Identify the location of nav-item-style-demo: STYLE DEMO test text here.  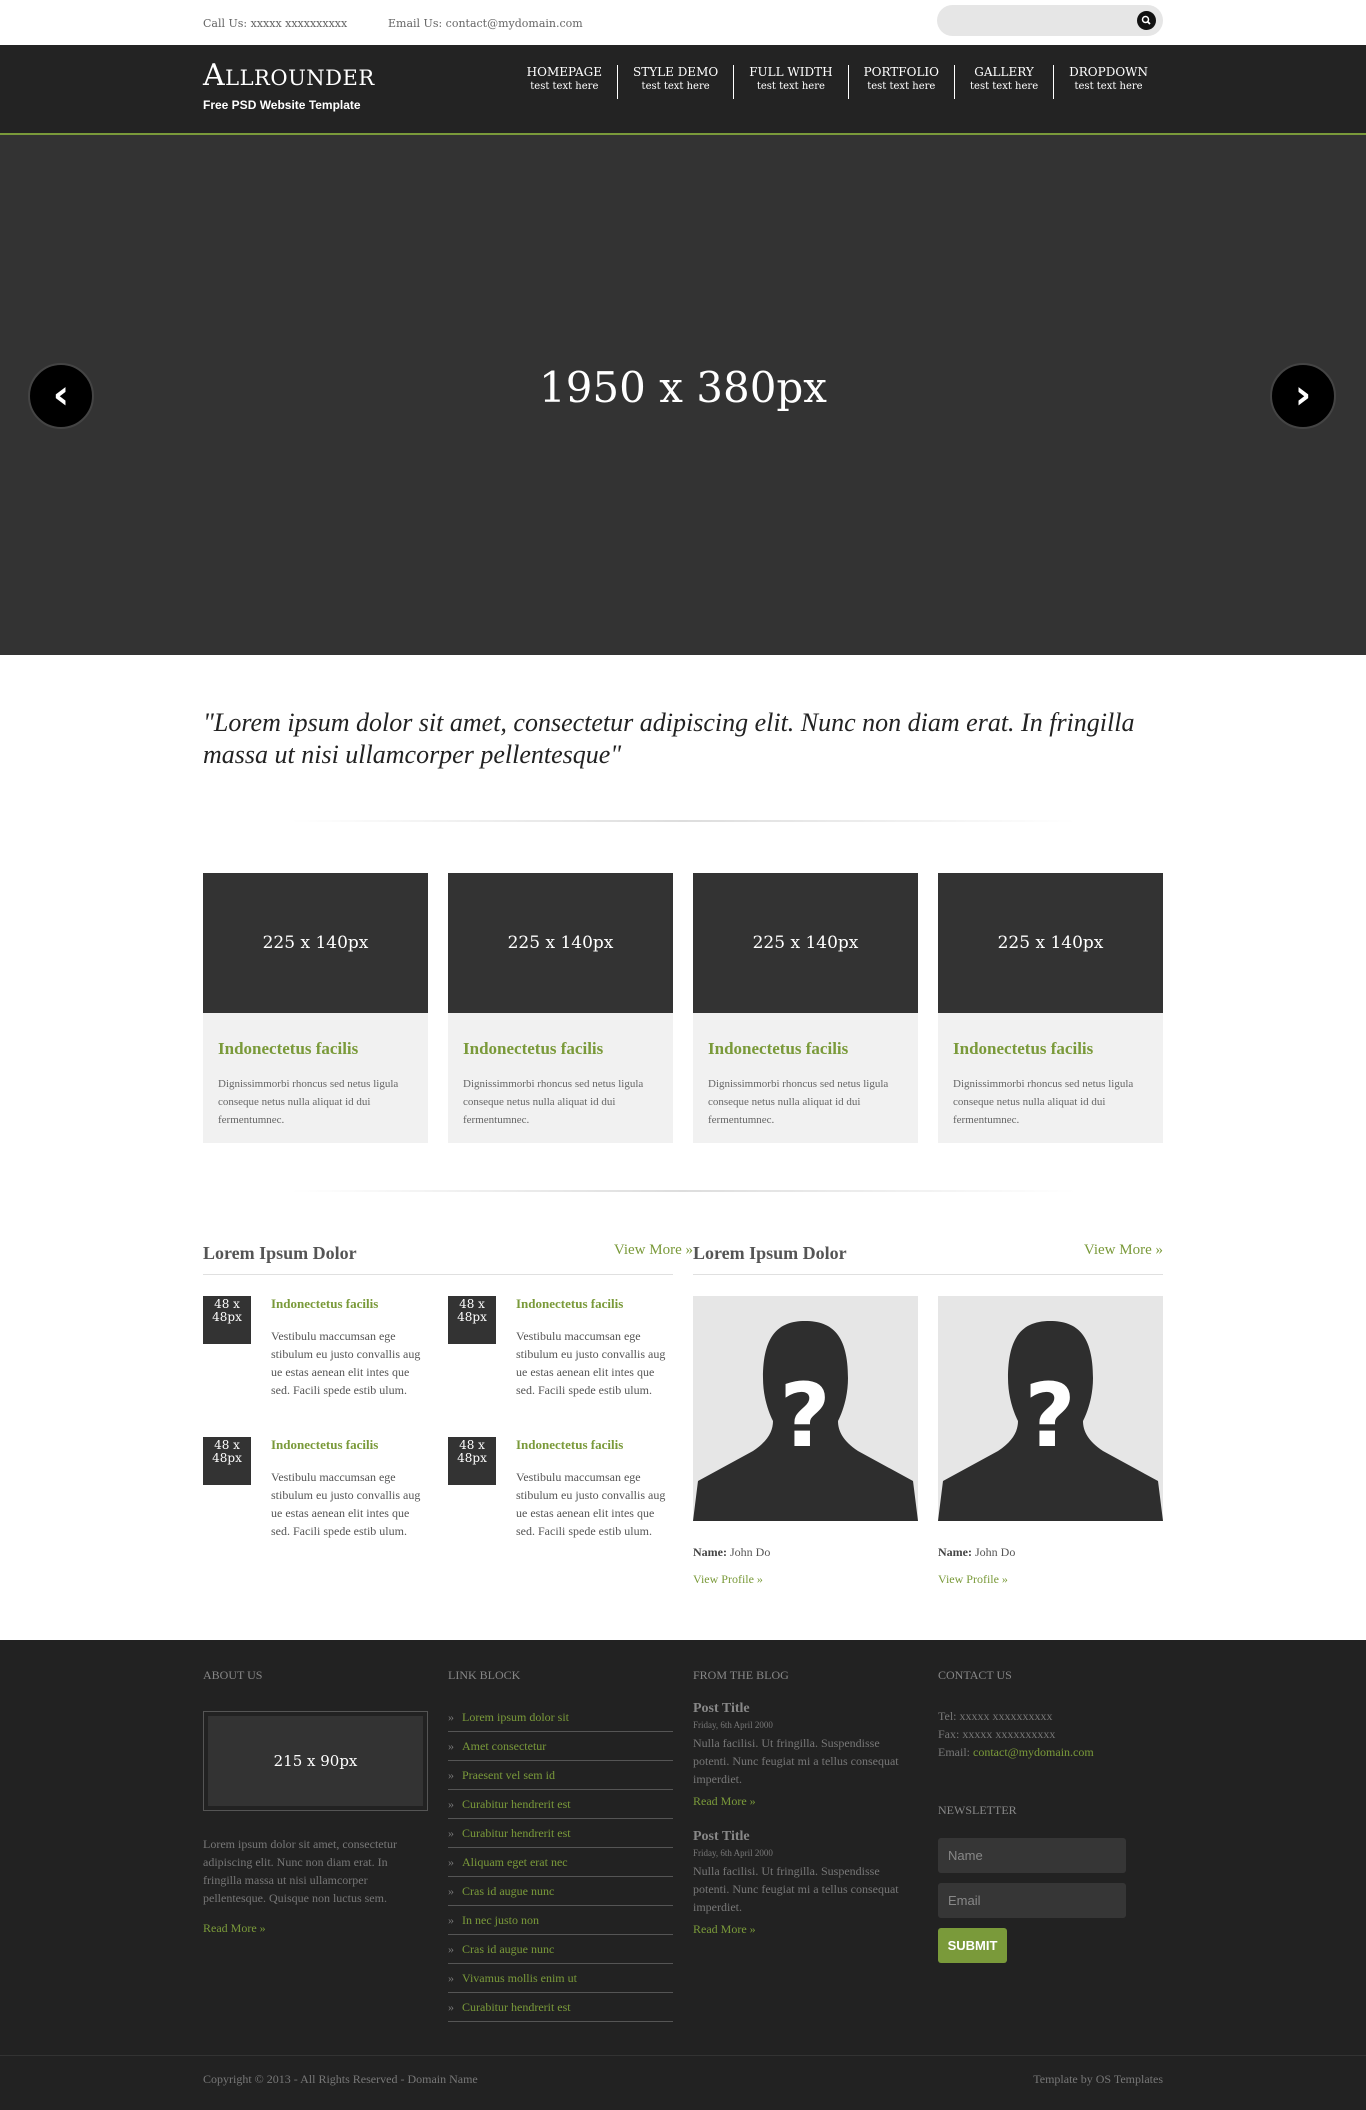
(675, 82).